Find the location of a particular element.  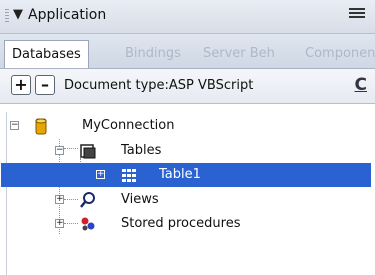

remove-button: – is located at coordinates (45, 85).